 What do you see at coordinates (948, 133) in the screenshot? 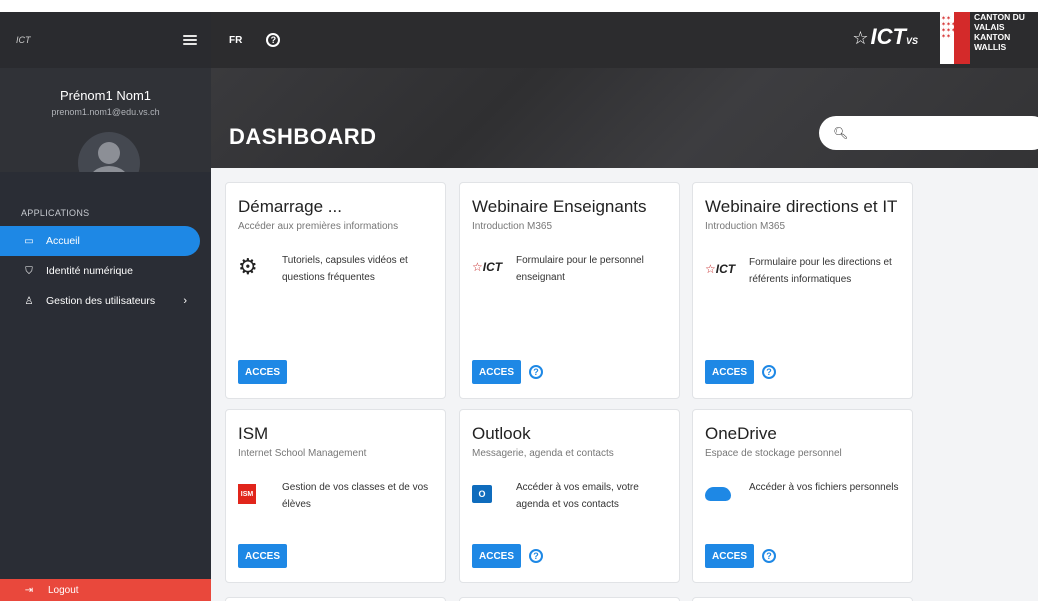
I see `search-input` at bounding box center [948, 133].